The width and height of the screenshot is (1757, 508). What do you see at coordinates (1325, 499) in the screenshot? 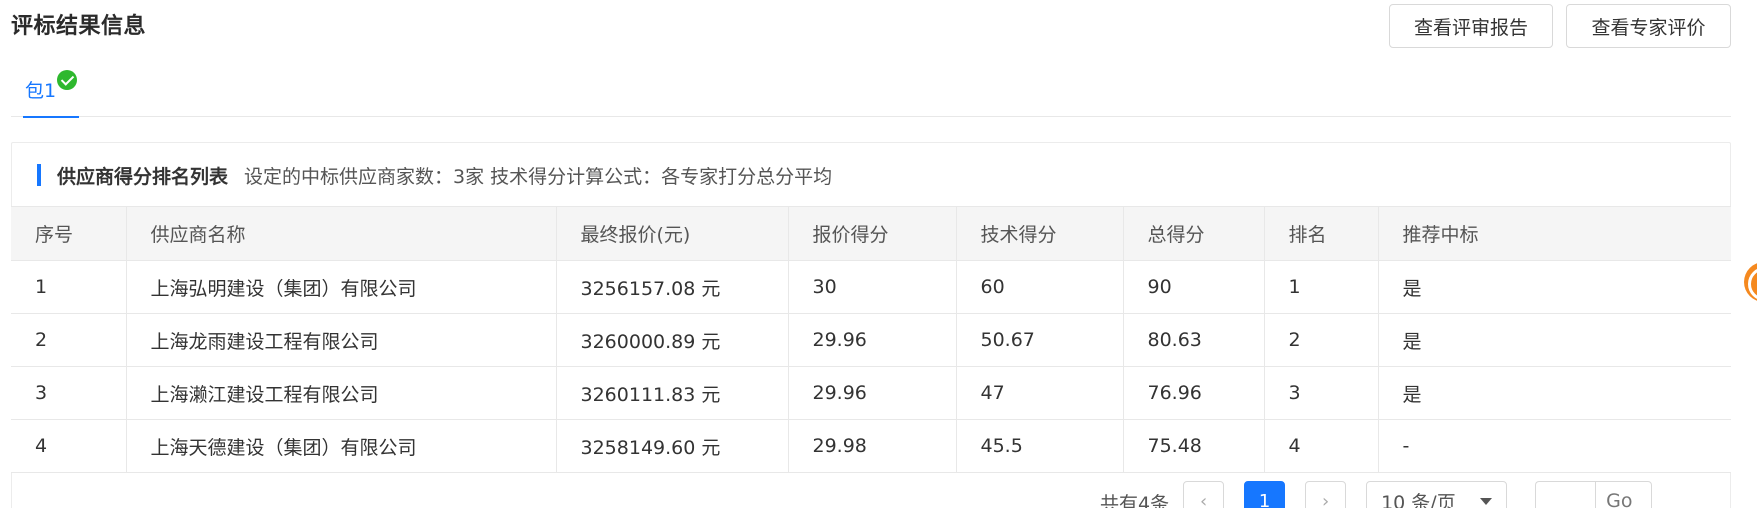
I see `chevron-right-icon: ›` at bounding box center [1325, 499].